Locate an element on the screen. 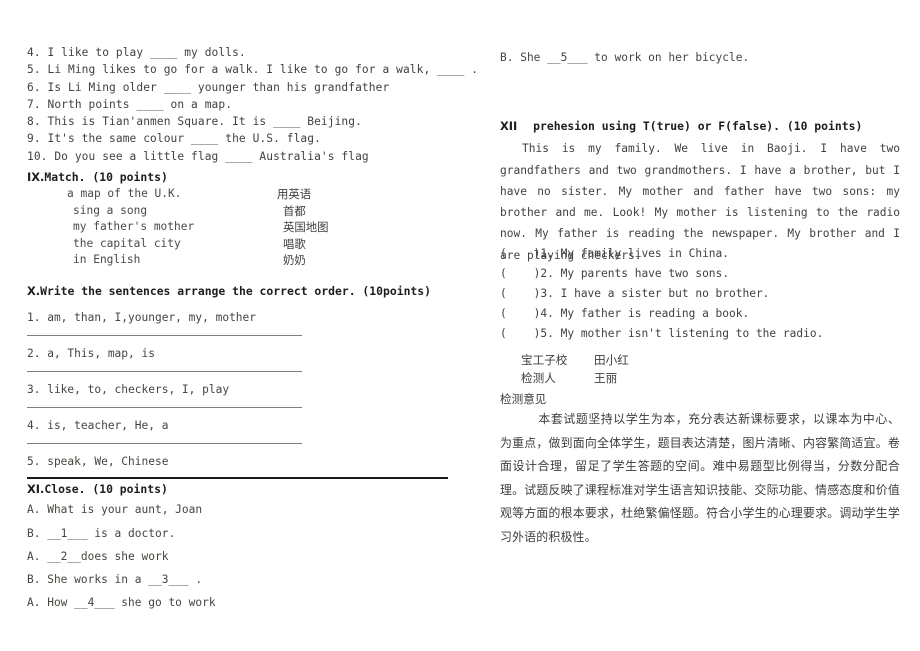  dialogue-line: B. __1___ is a doctor. is located at coordinates (101, 533).